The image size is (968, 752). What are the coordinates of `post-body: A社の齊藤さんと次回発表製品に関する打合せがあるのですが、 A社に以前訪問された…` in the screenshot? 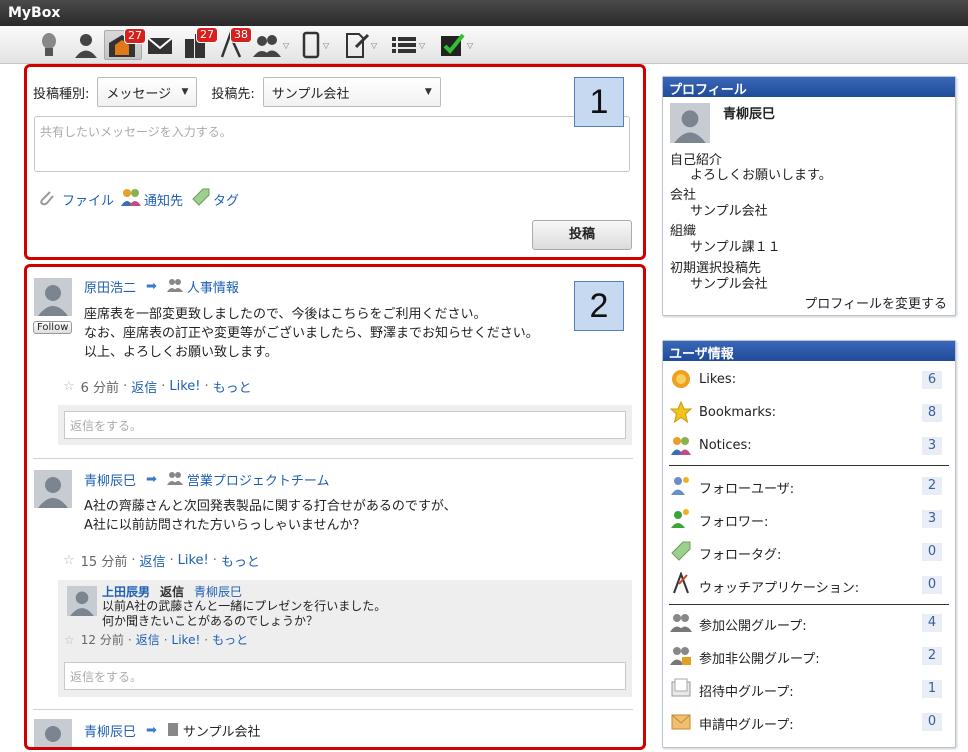 It's located at (270, 516).